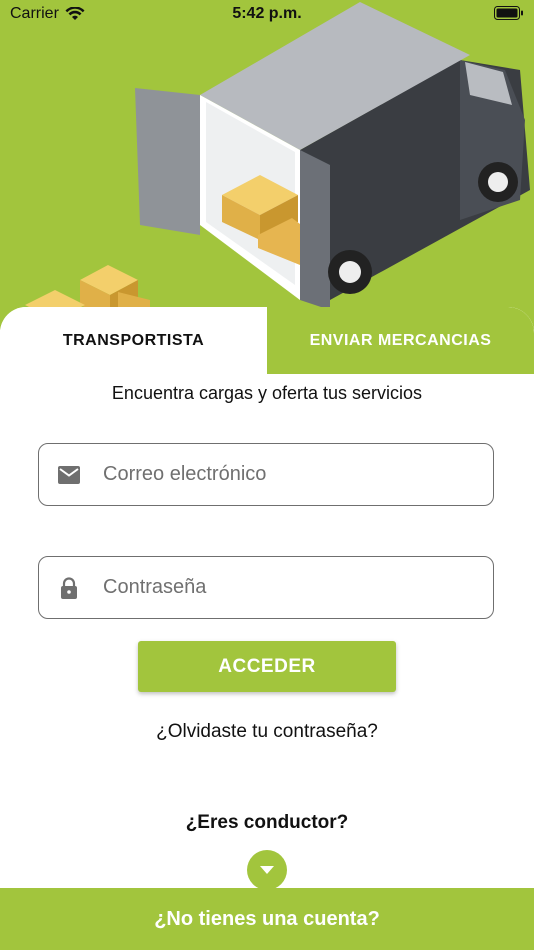  What do you see at coordinates (69, 474) in the screenshot?
I see `mail-icon` at bounding box center [69, 474].